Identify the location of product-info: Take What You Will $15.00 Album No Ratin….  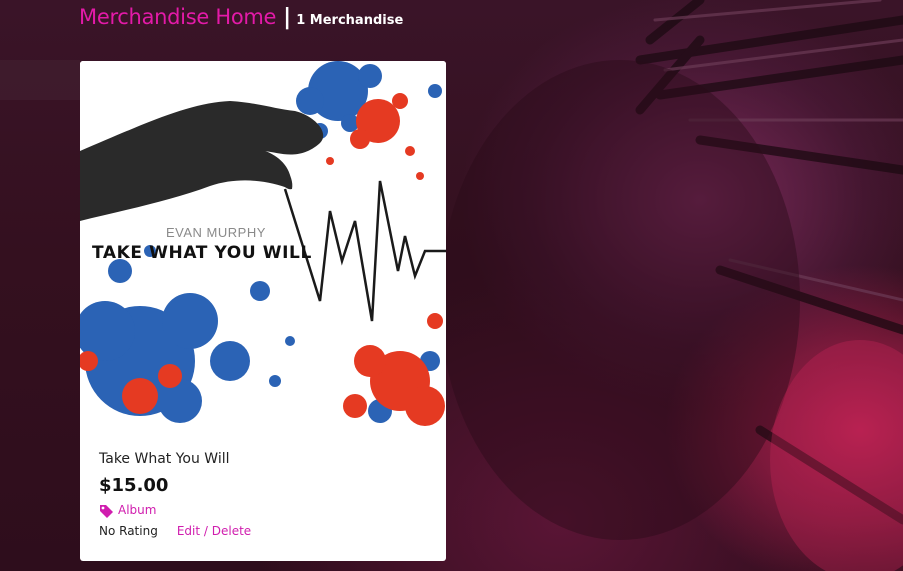
(264, 494).